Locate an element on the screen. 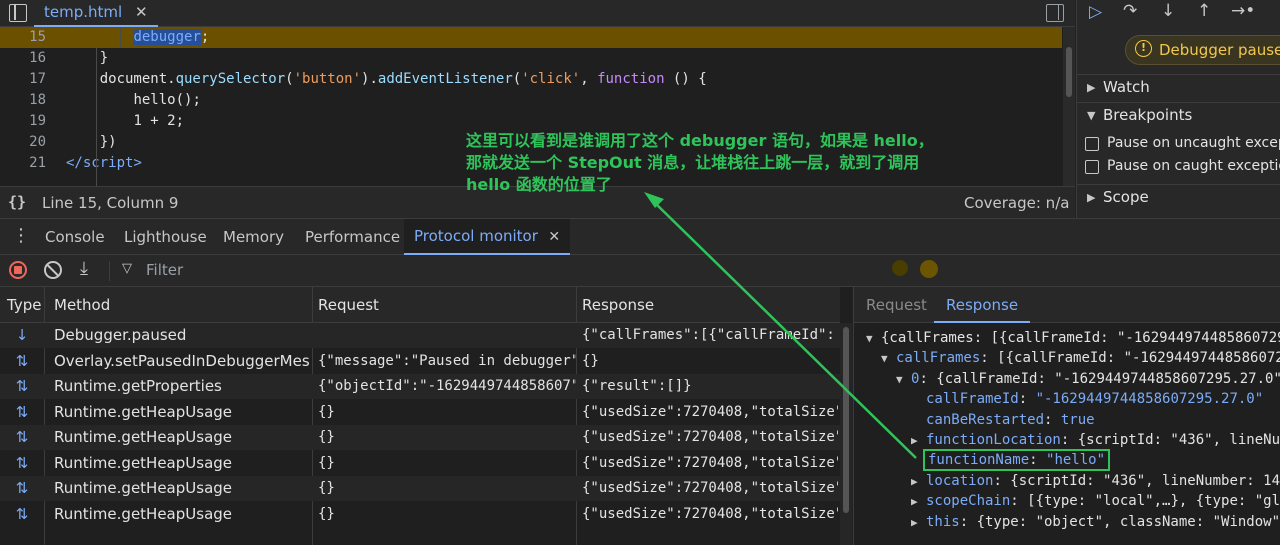  code-text: }) is located at coordinates (91, 142).